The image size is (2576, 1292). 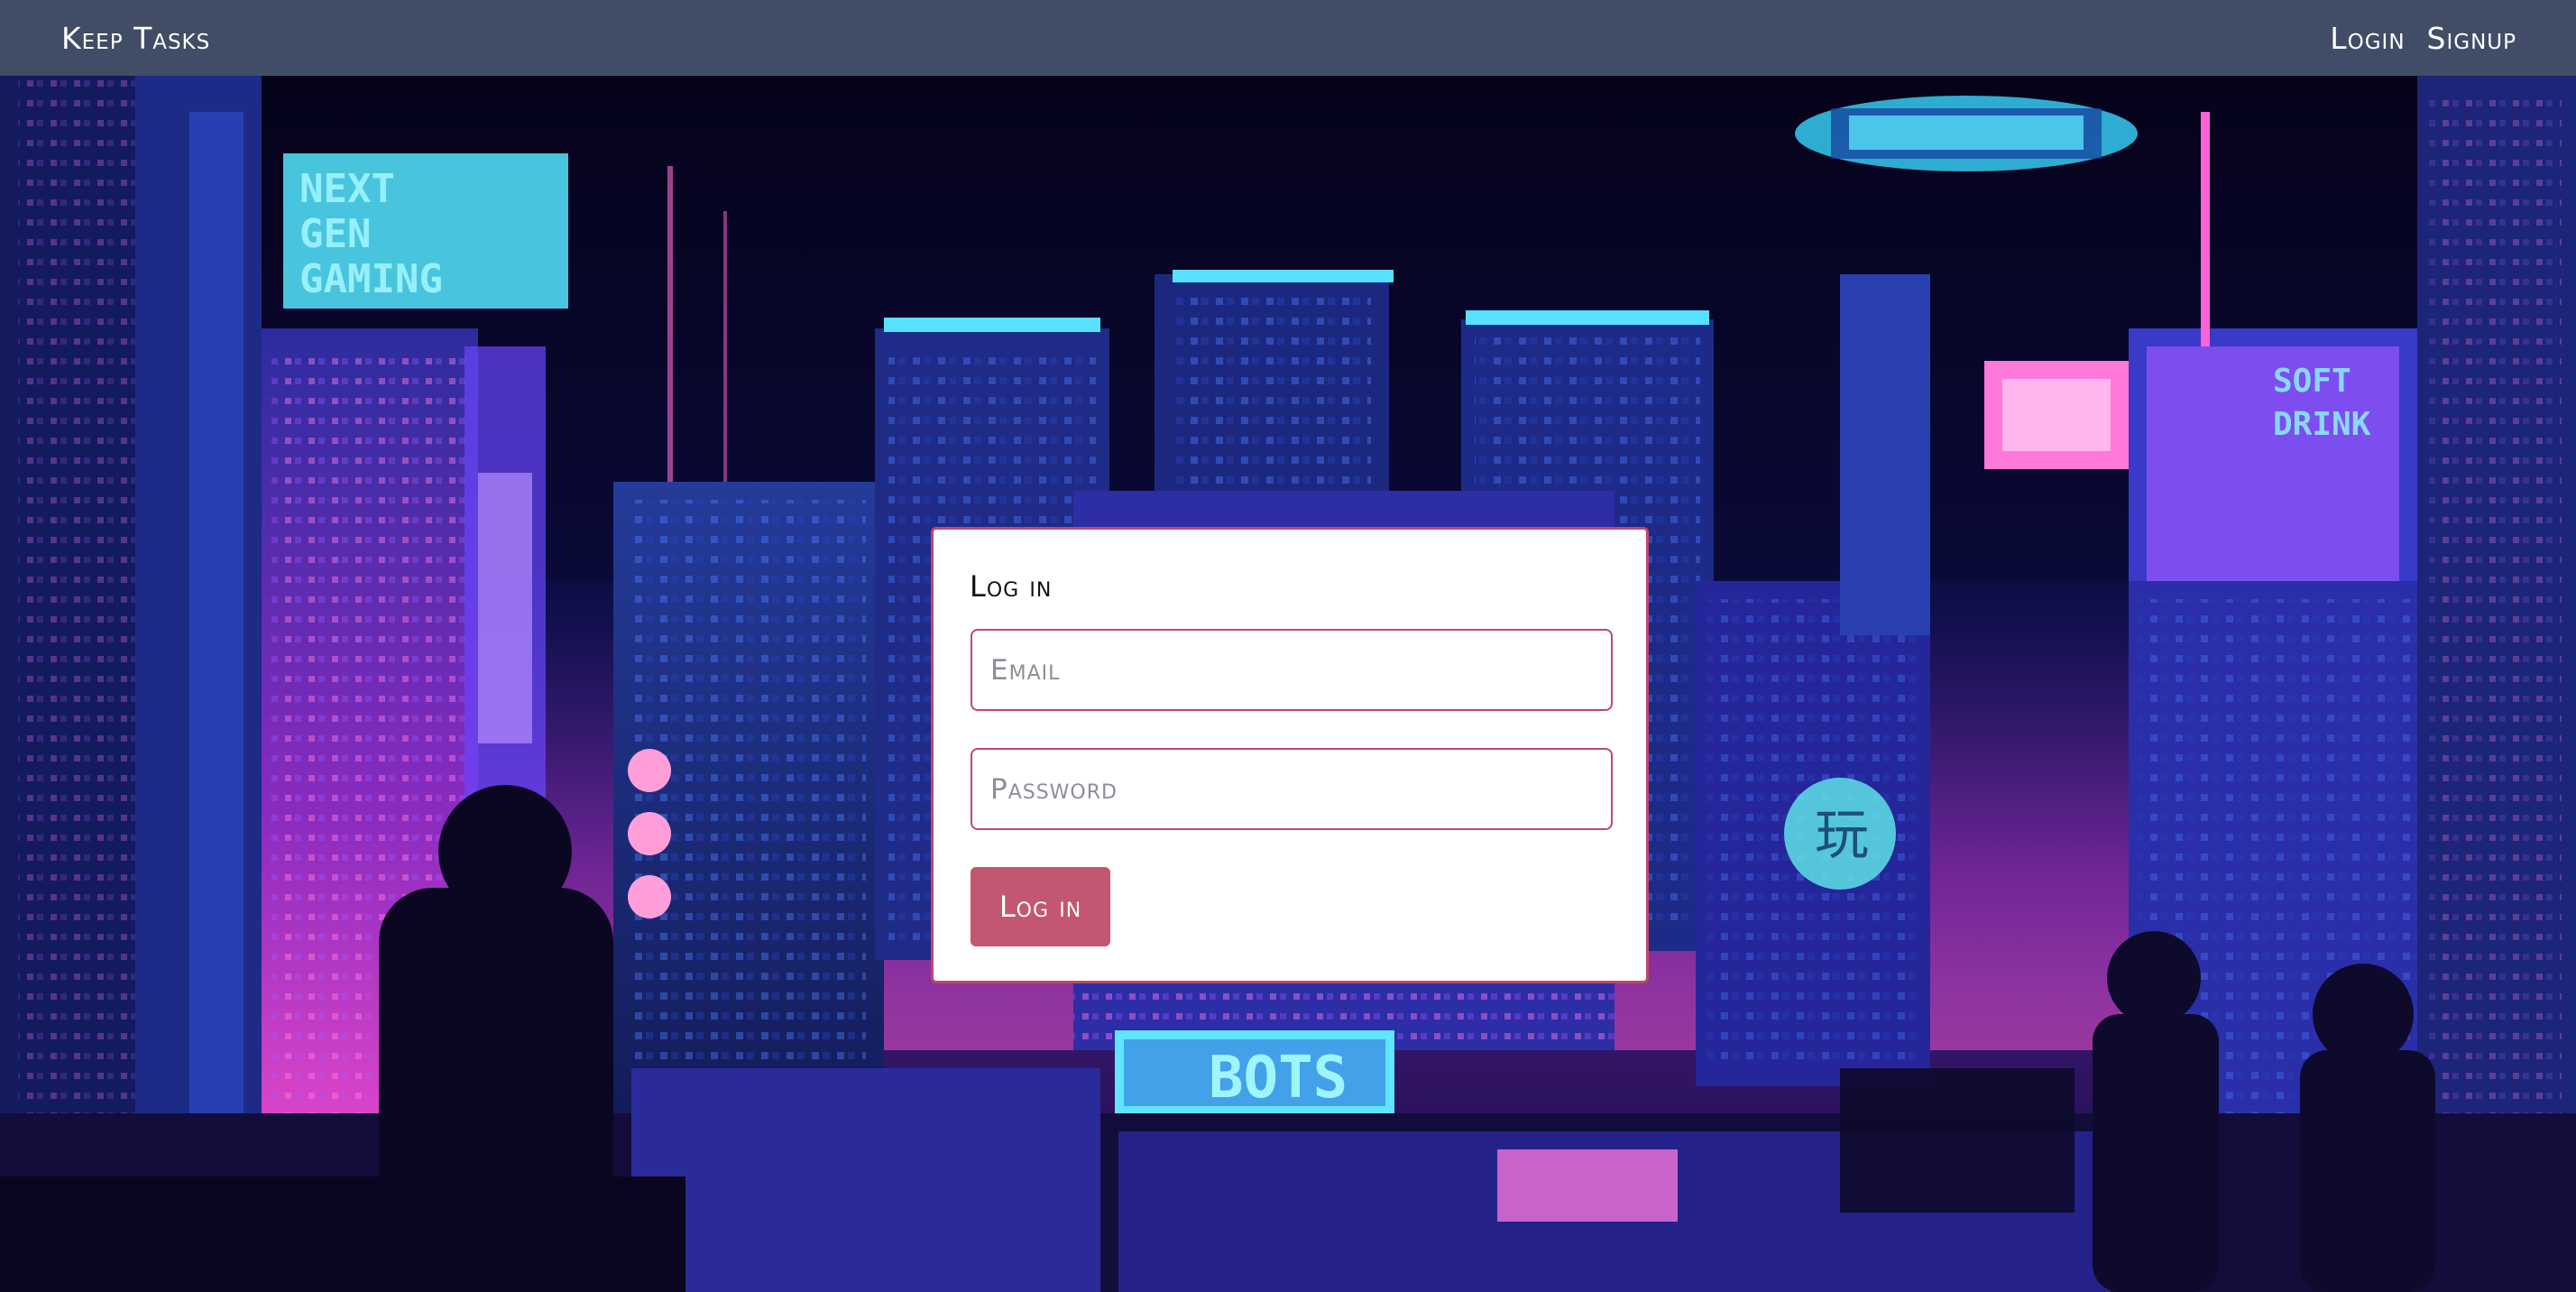 I want to click on svg-text: DRINK, so click(x=2322, y=424).